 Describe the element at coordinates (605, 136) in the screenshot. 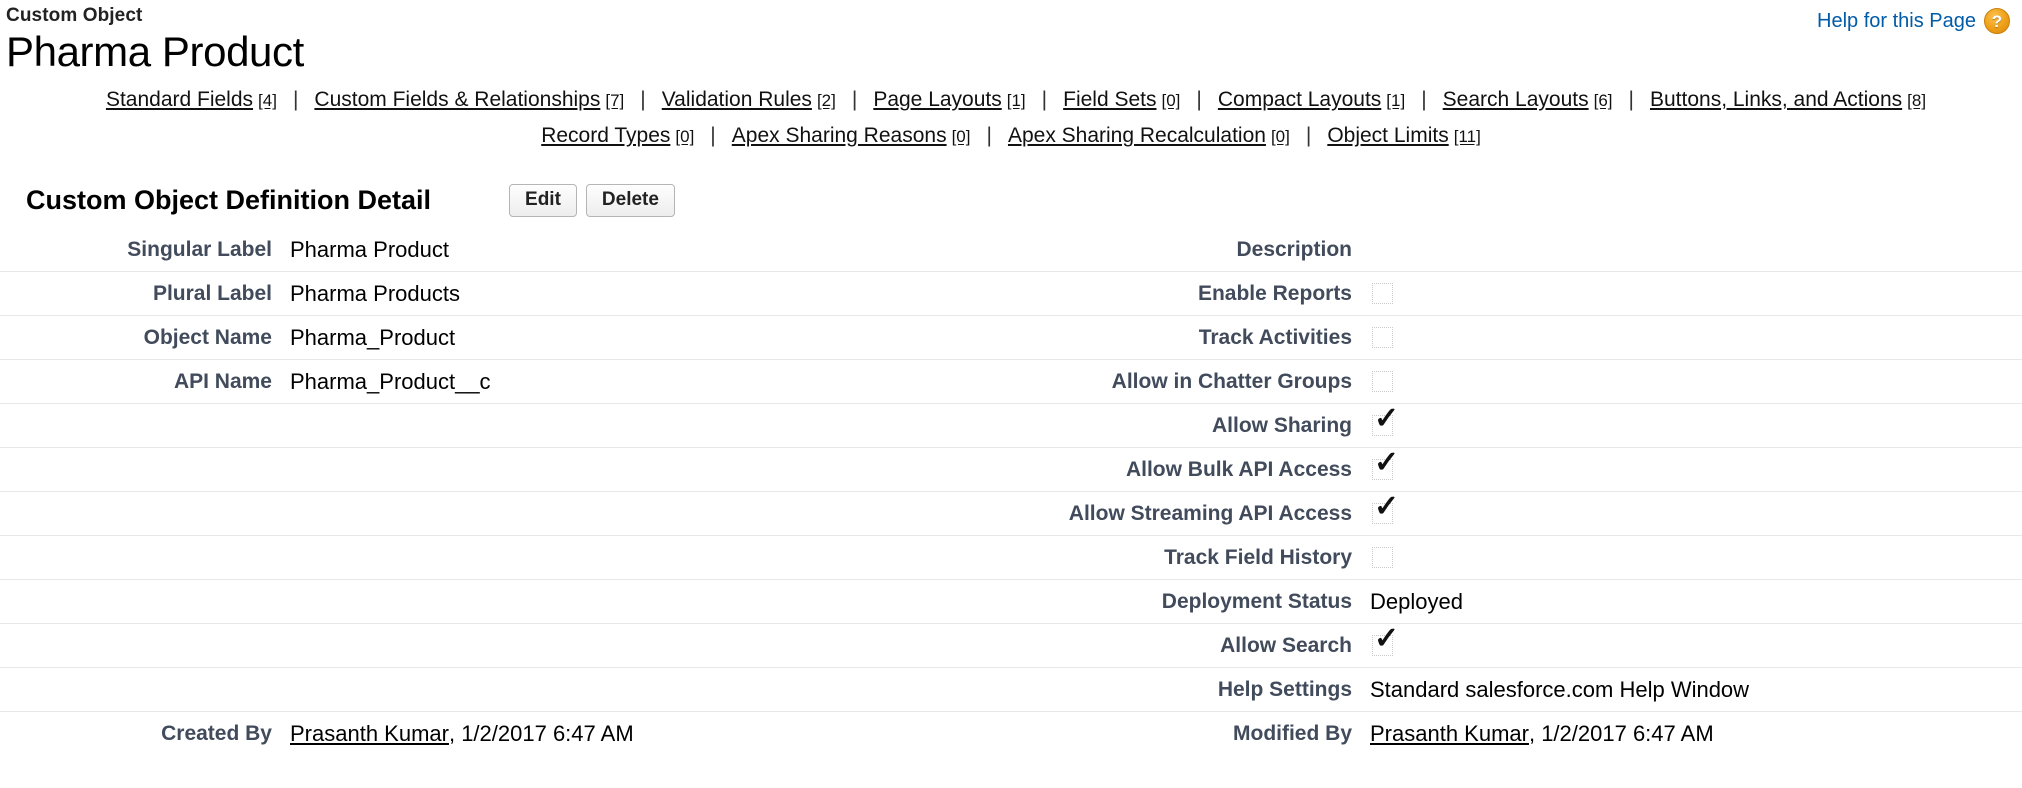

I see `nav-item-label: Record Types` at that location.